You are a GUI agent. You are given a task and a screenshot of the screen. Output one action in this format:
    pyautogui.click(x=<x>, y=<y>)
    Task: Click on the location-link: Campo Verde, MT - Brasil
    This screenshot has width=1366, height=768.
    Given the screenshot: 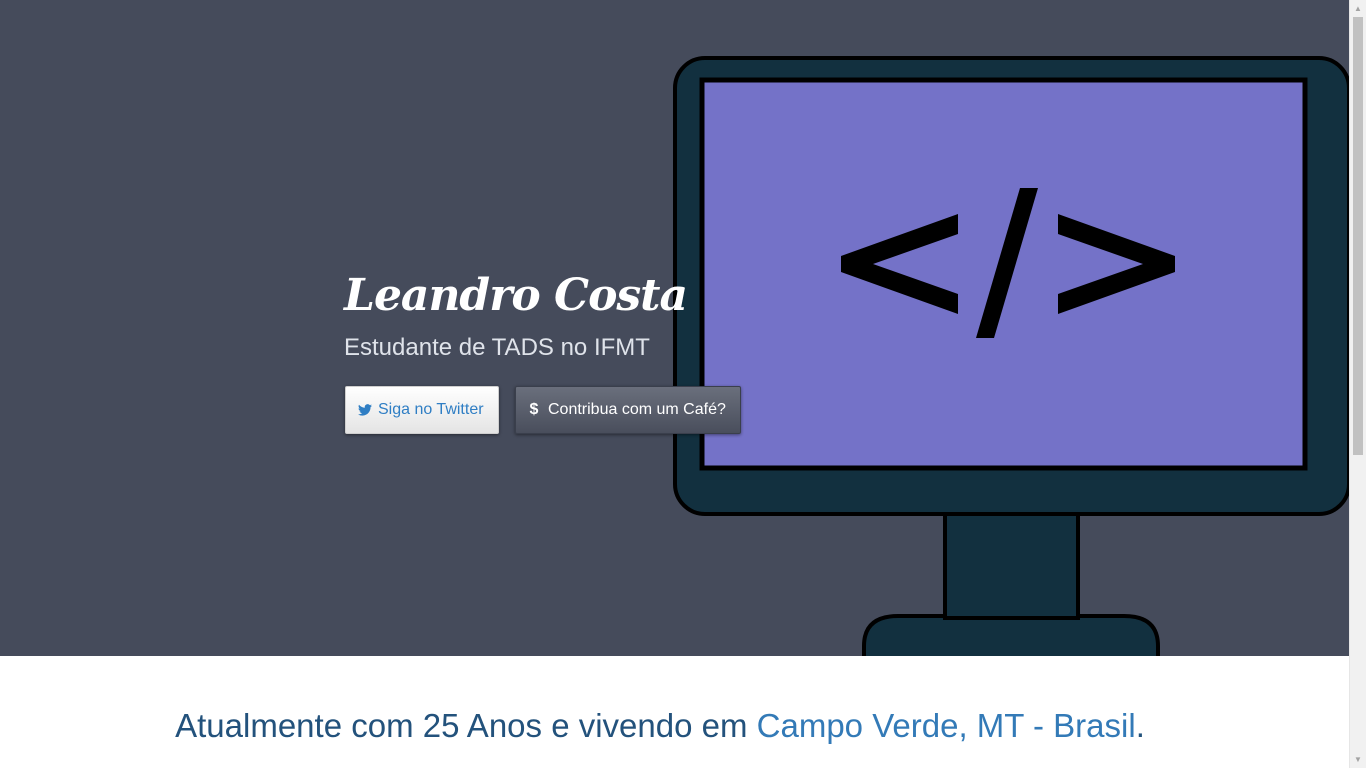 What is the action you would take?
    pyautogui.click(x=946, y=725)
    